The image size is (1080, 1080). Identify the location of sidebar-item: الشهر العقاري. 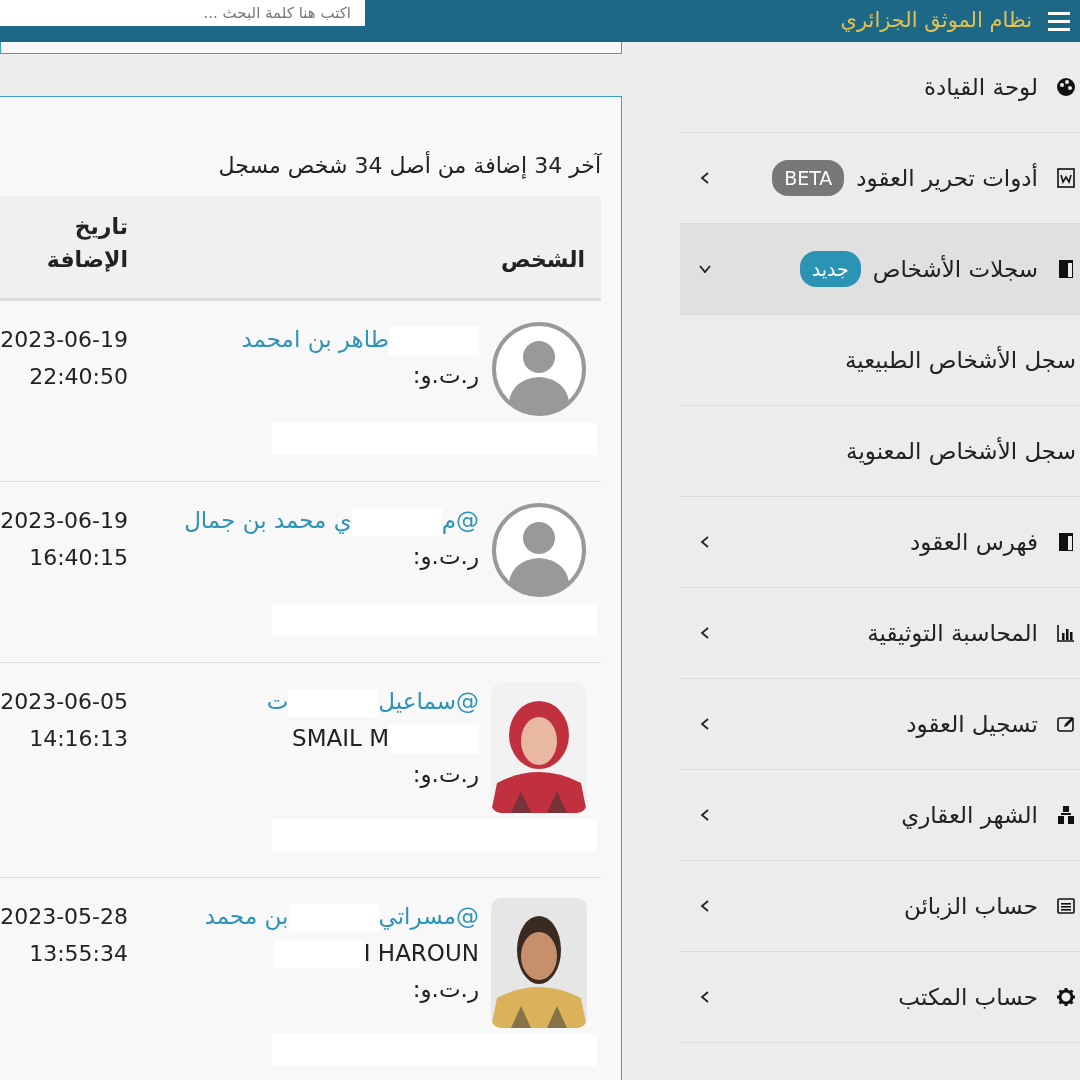
(880, 815).